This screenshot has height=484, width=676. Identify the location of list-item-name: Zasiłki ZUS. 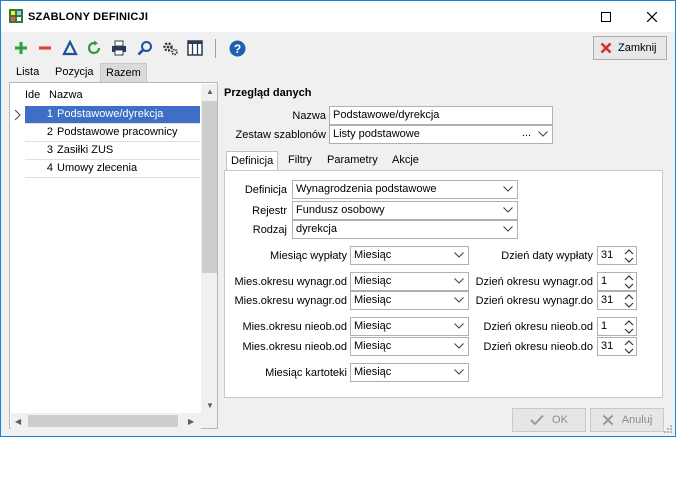
(85, 150).